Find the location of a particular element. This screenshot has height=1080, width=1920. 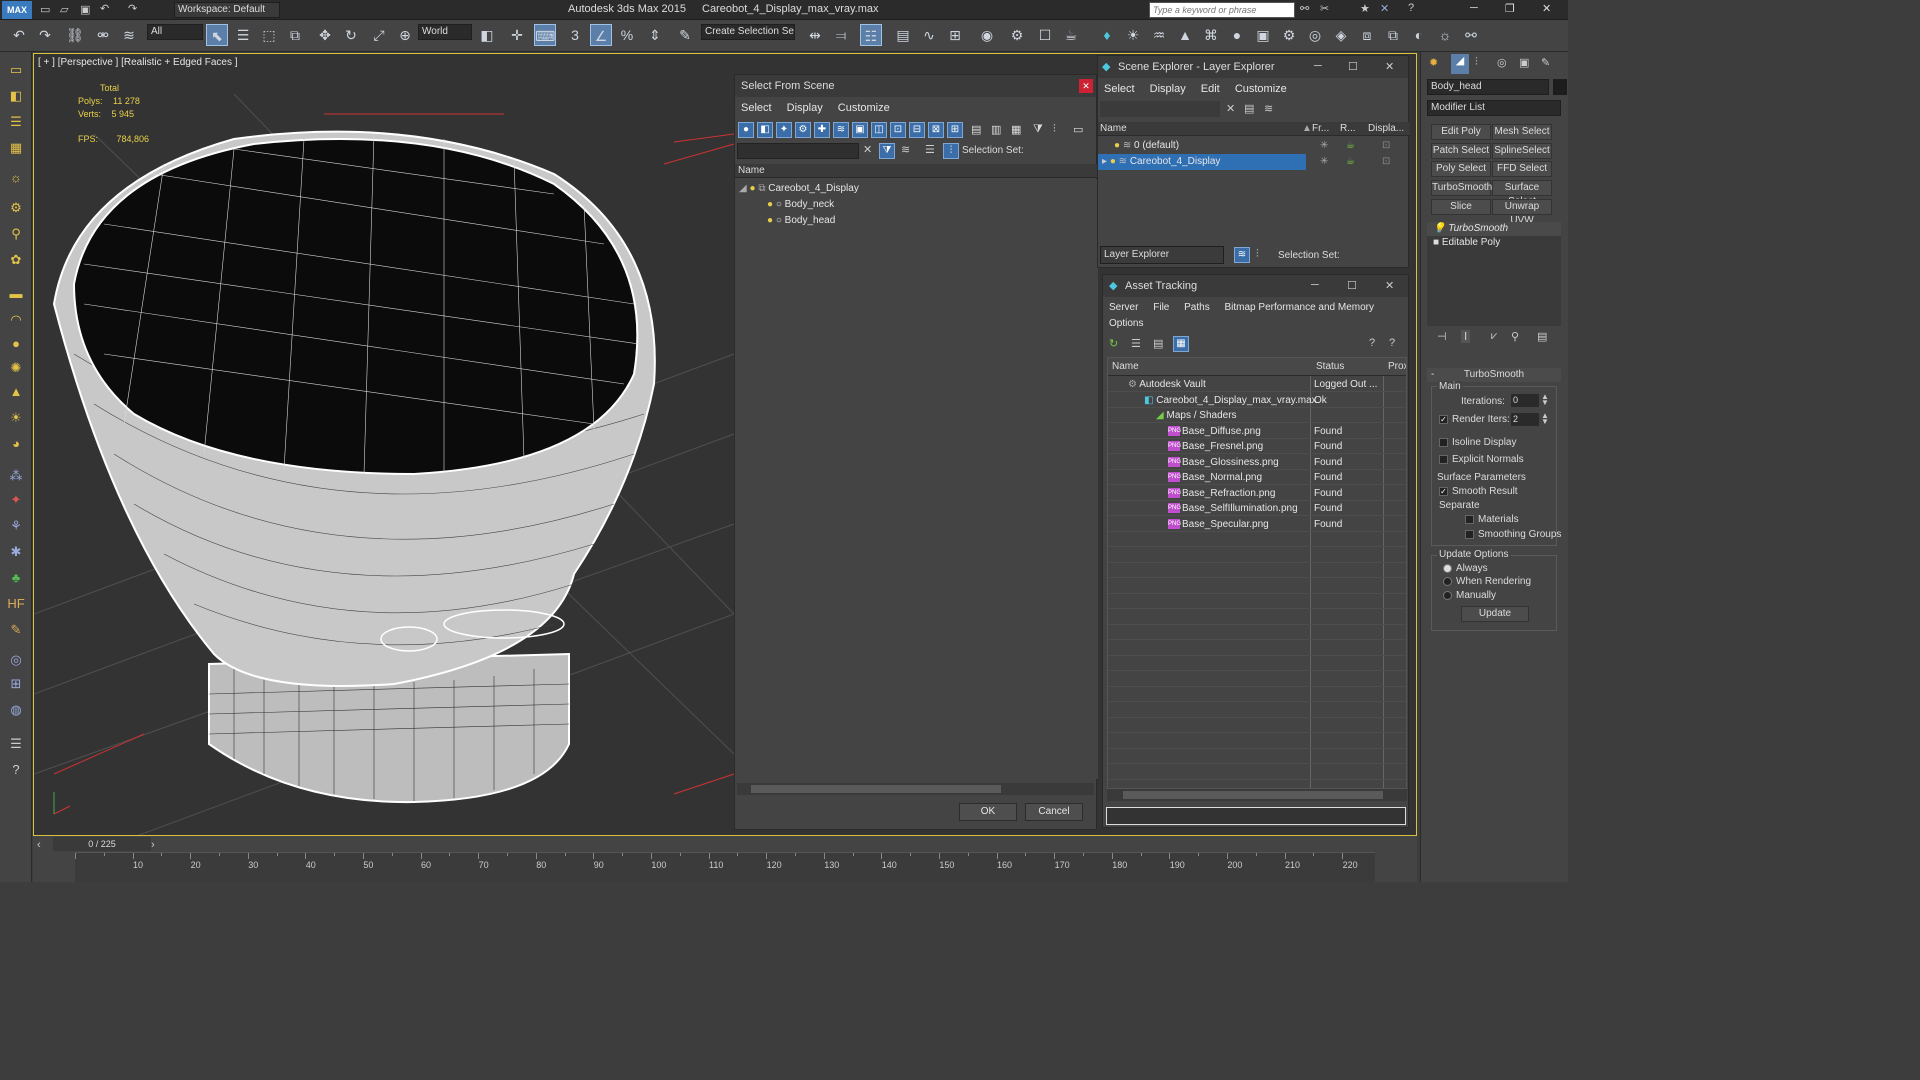

tree-row: ● ○ Body_head is located at coordinates (916, 221).